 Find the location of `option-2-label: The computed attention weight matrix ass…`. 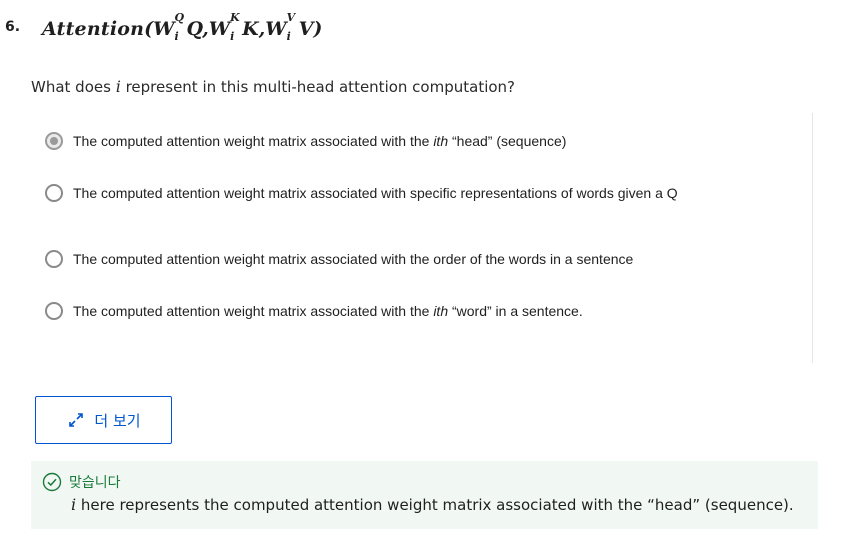

option-2-label: The computed attention weight matrix ass… is located at coordinates (375, 193).